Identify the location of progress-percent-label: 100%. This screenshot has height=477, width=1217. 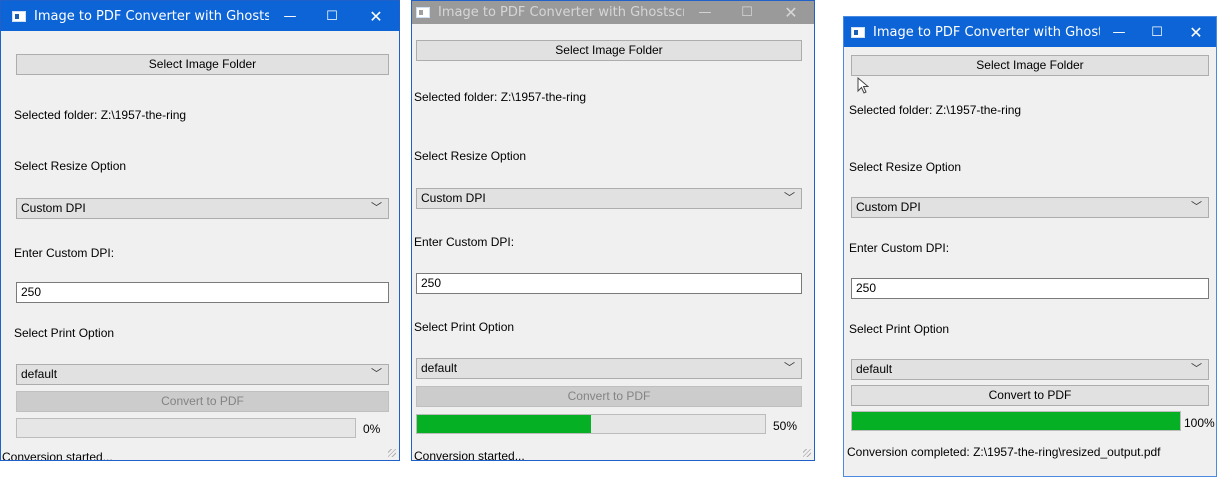
(1199, 423).